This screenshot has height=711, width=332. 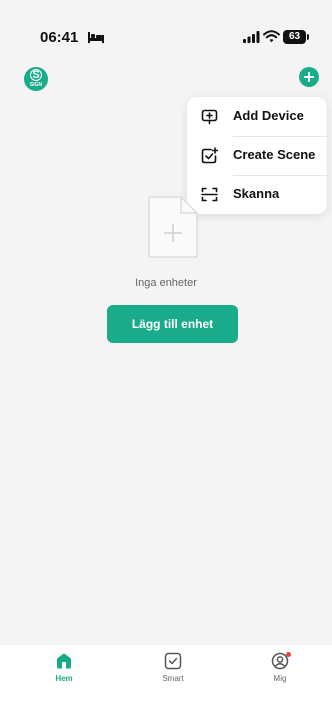 What do you see at coordinates (36, 75) in the screenshot?
I see `logo-letter: S` at bounding box center [36, 75].